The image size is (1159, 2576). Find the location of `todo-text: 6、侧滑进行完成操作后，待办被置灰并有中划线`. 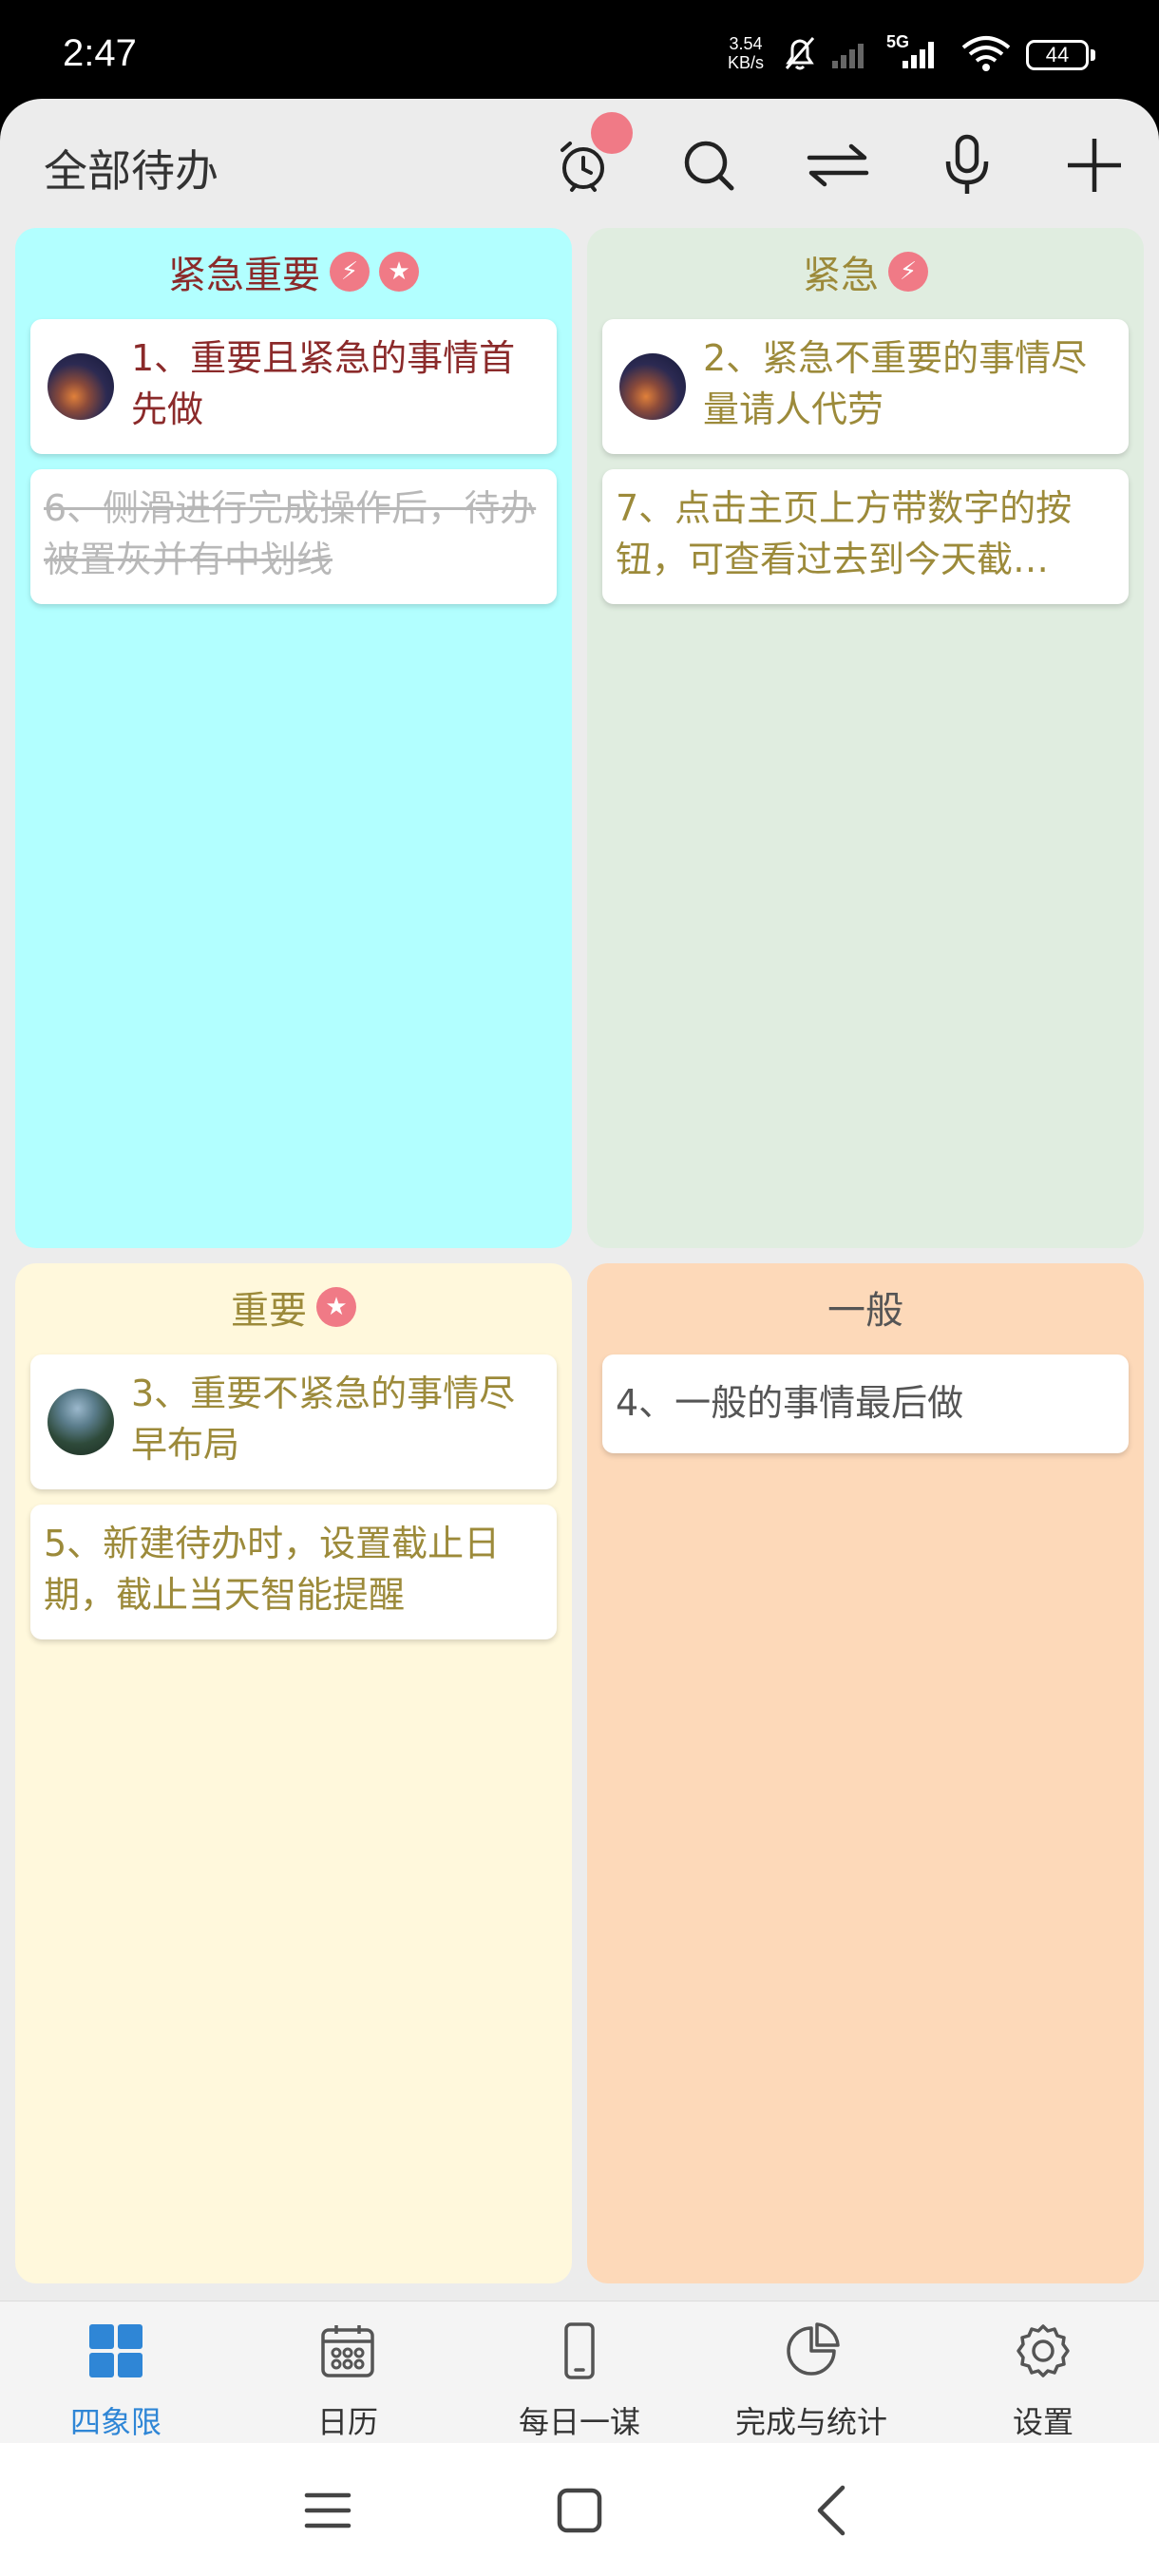

todo-text: 6、侧滑进行完成操作后，待办被置灰并有中划线 is located at coordinates (290, 533).